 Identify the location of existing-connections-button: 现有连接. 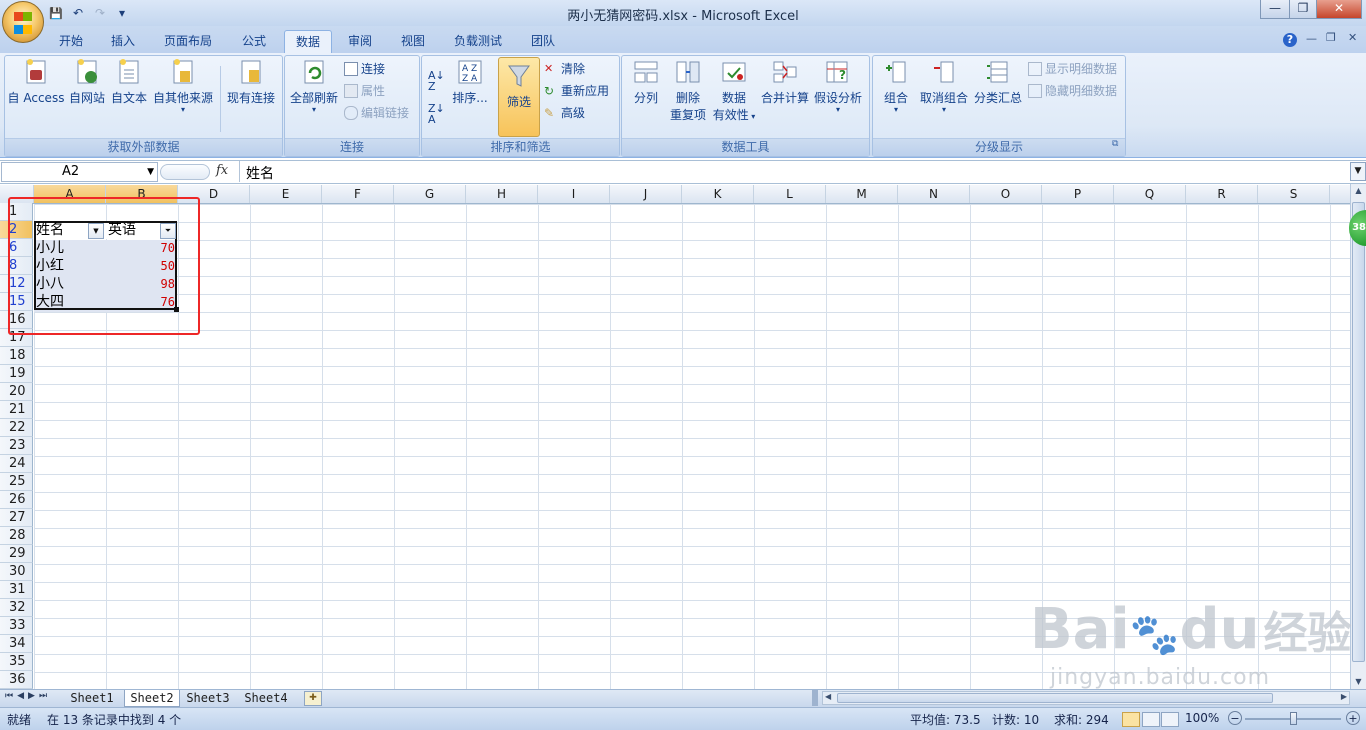
(251, 82).